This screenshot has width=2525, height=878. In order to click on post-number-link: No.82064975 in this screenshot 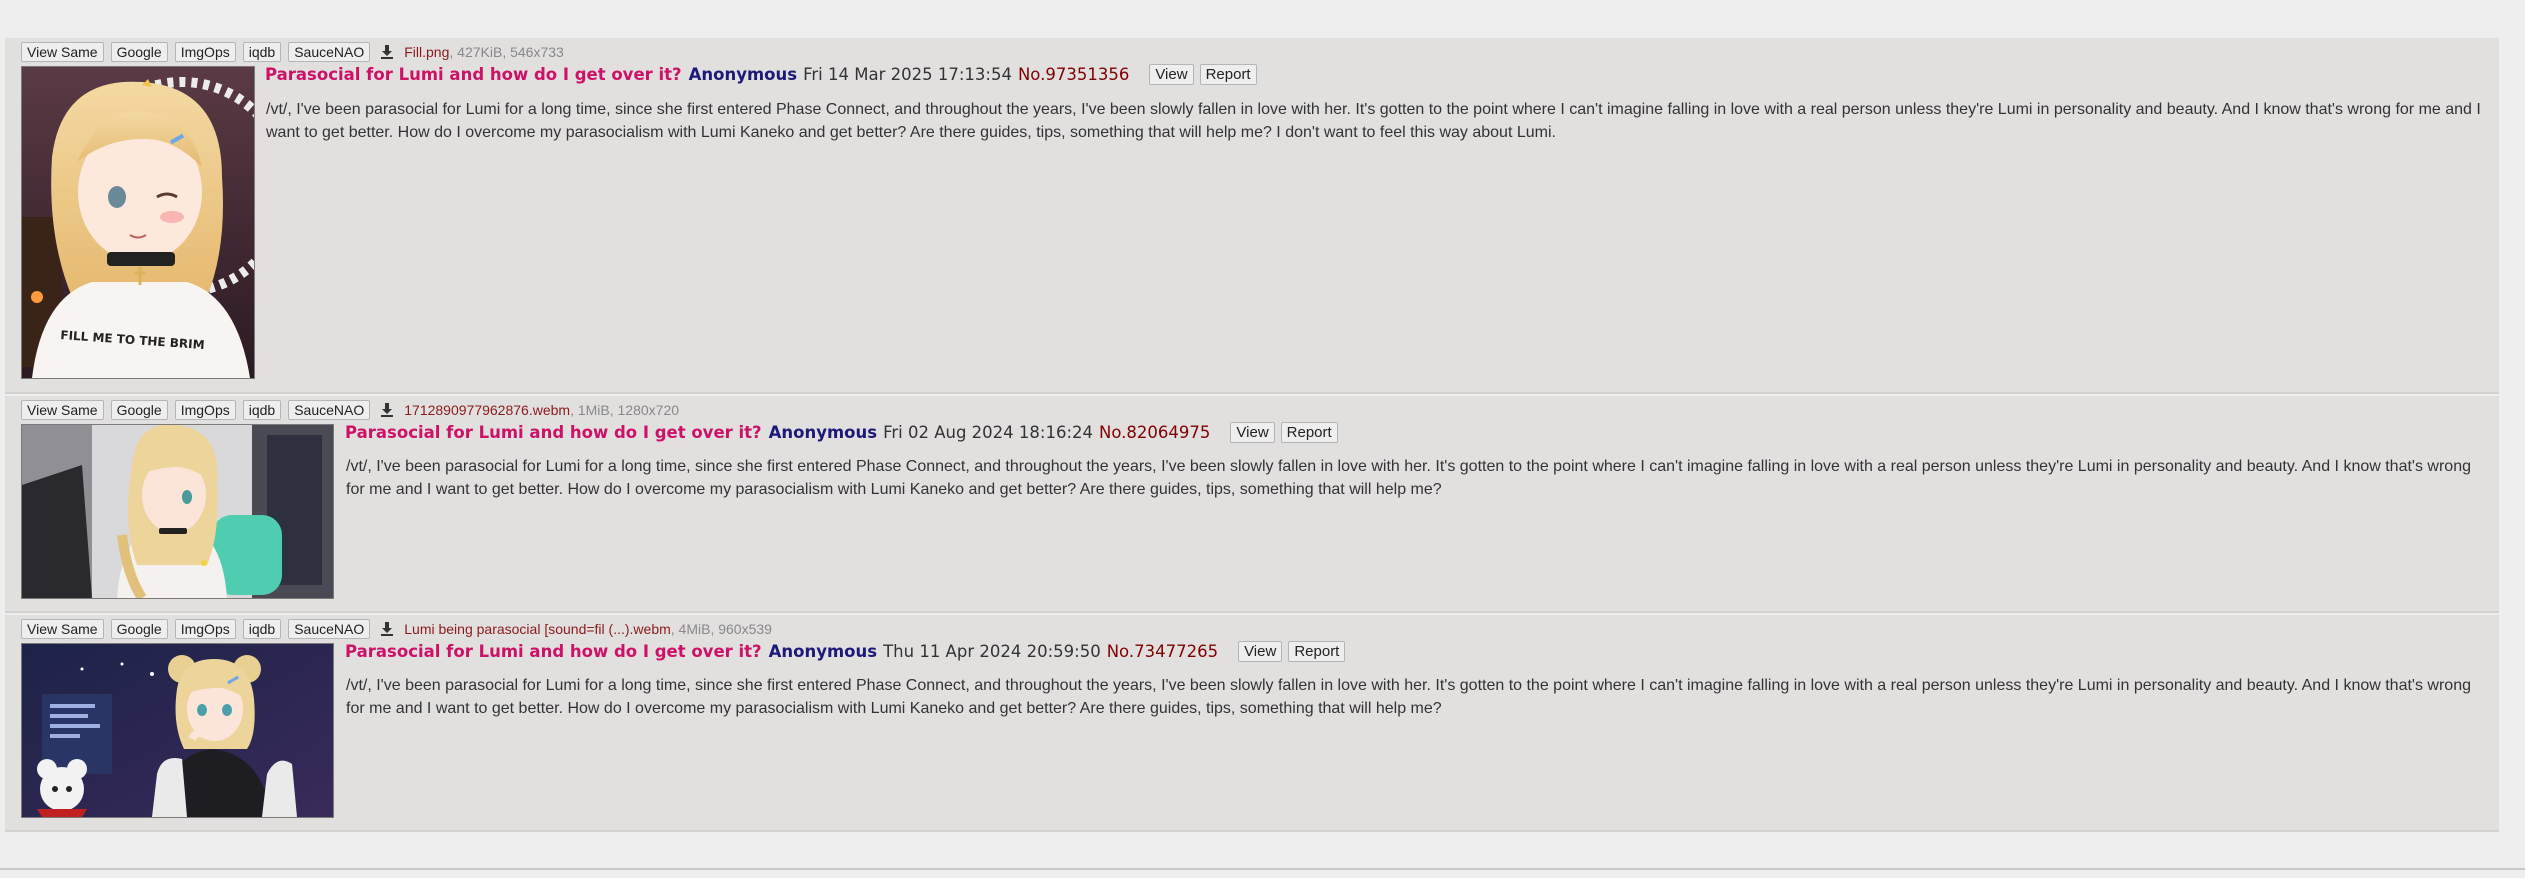, I will do `click(1154, 432)`.